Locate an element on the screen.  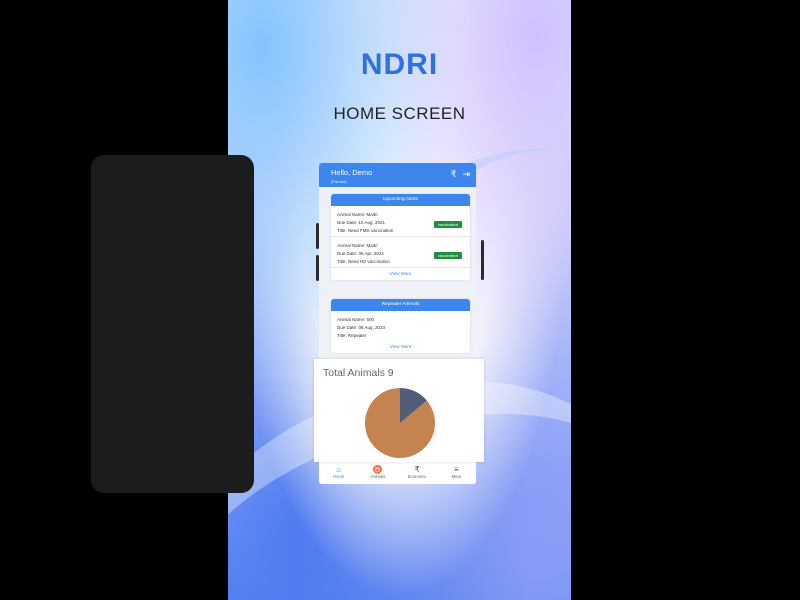
screen-title: HOME SCREEN is located at coordinates (399, 113).